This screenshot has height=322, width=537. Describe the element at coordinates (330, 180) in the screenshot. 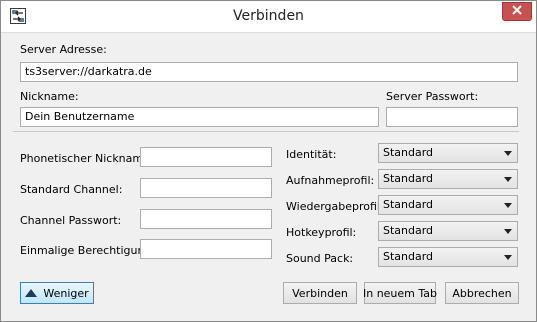

I see `capture-profile-label: Aufnahmeprofil:` at that location.